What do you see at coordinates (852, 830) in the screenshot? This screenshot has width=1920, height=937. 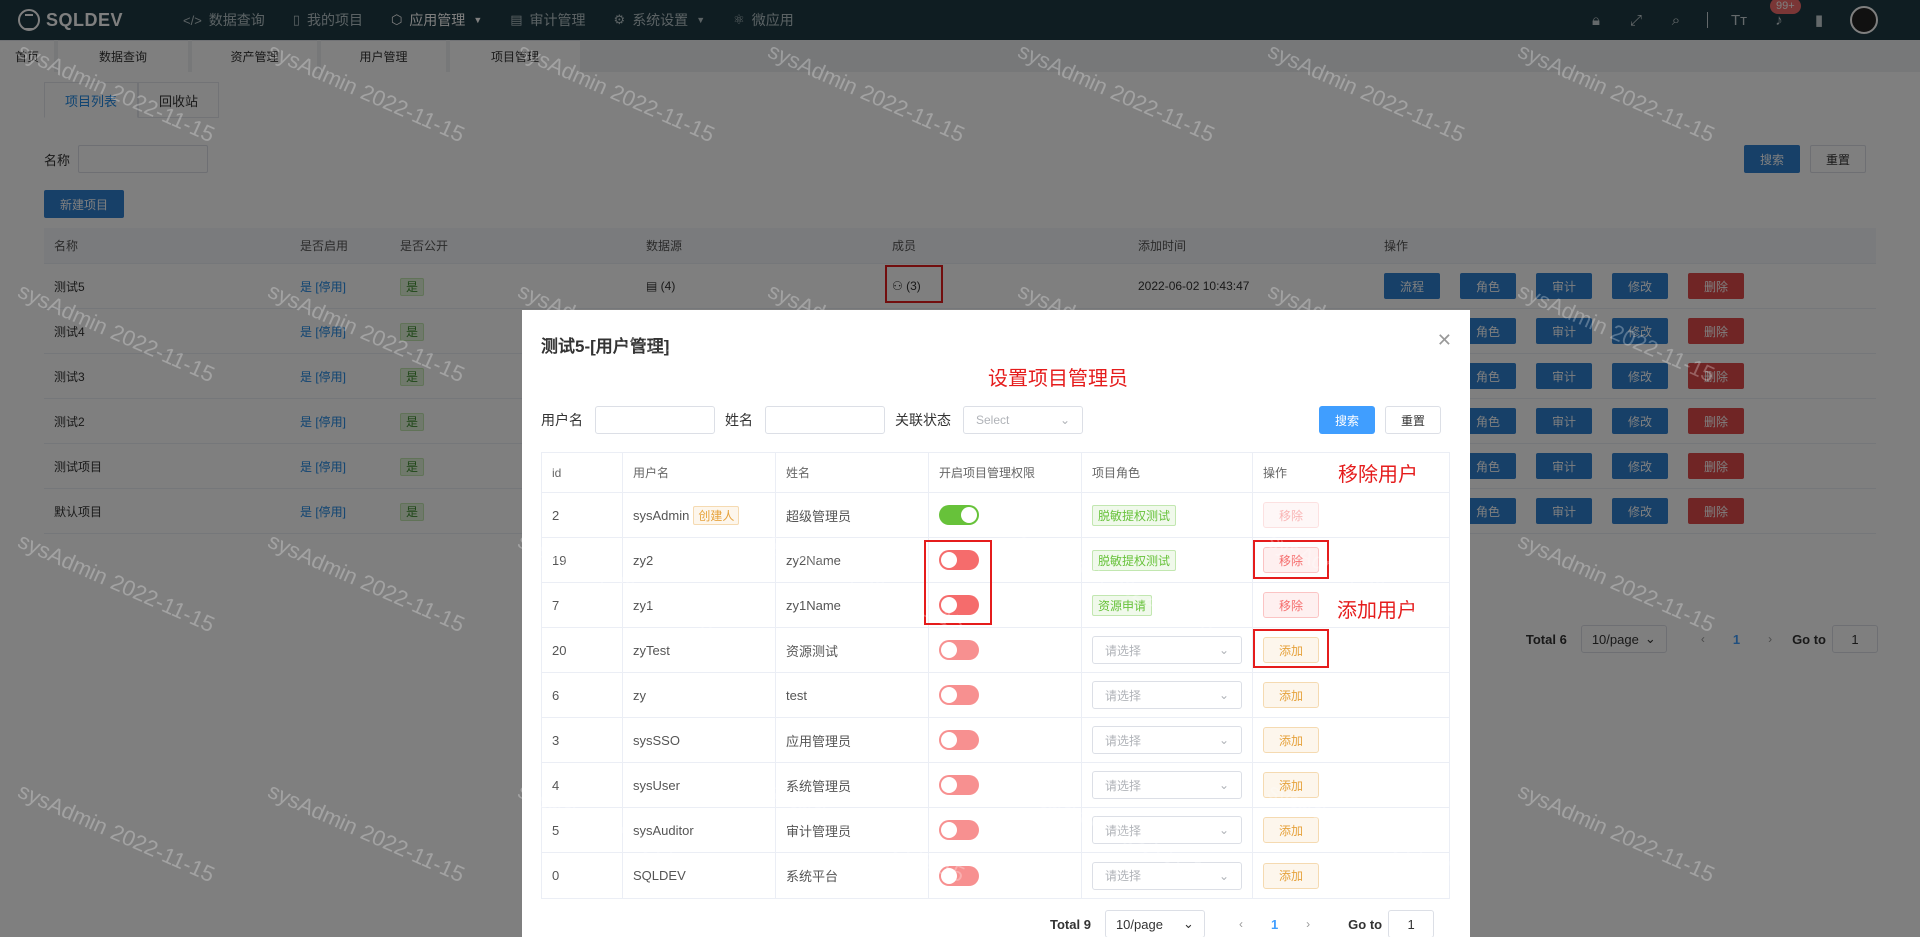 I see `realname: 审计管理员` at bounding box center [852, 830].